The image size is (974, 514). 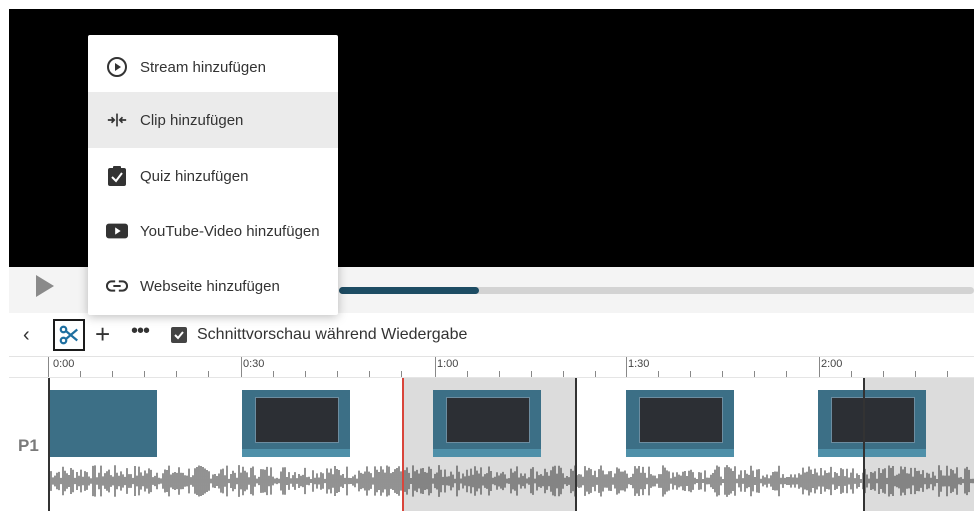 What do you see at coordinates (117, 286) in the screenshot?
I see `link-icon` at bounding box center [117, 286].